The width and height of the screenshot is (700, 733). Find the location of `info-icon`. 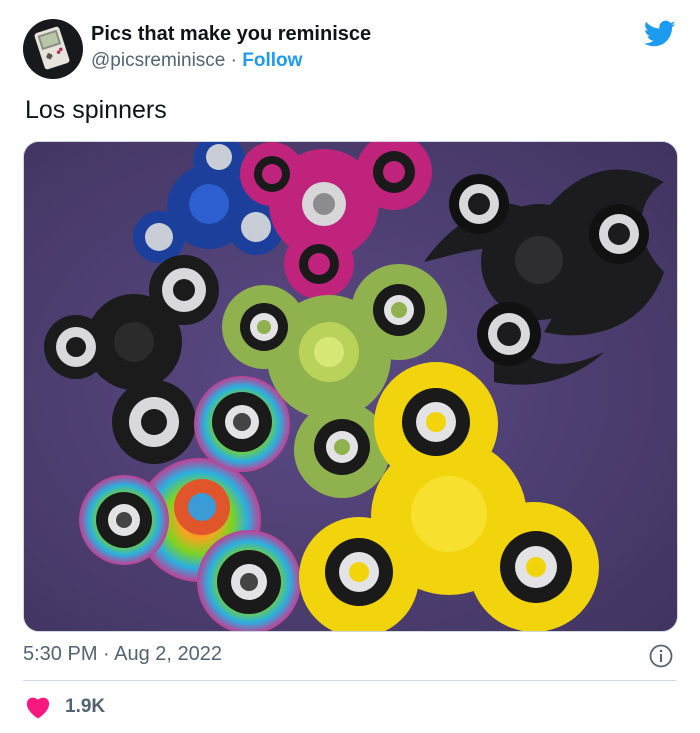

info-icon is located at coordinates (661, 656).